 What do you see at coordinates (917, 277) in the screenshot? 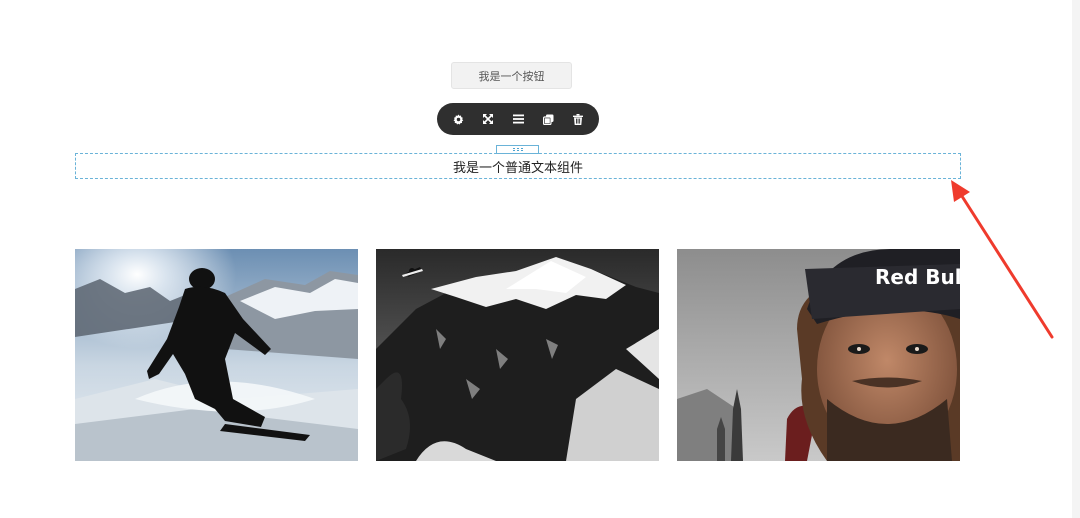
I see `brand-text: Red Bull` at bounding box center [917, 277].